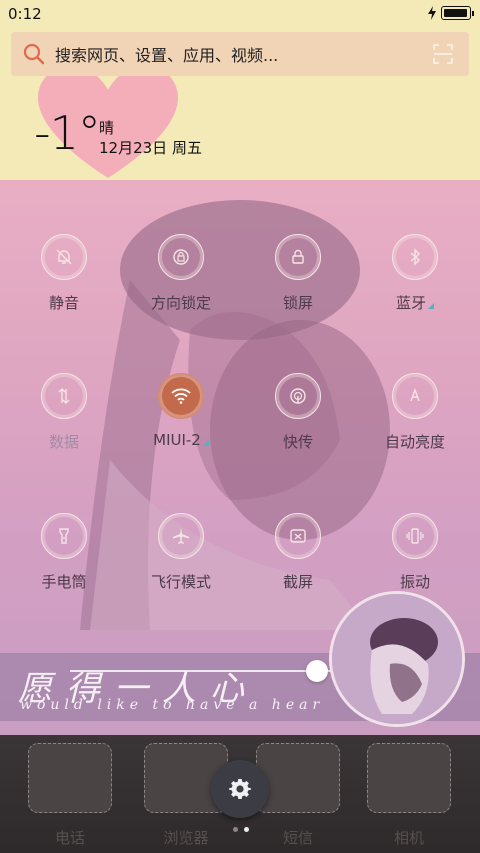 This screenshot has height=853, width=480. I want to click on toggle-wifi: MIUI-2, so click(181, 411).